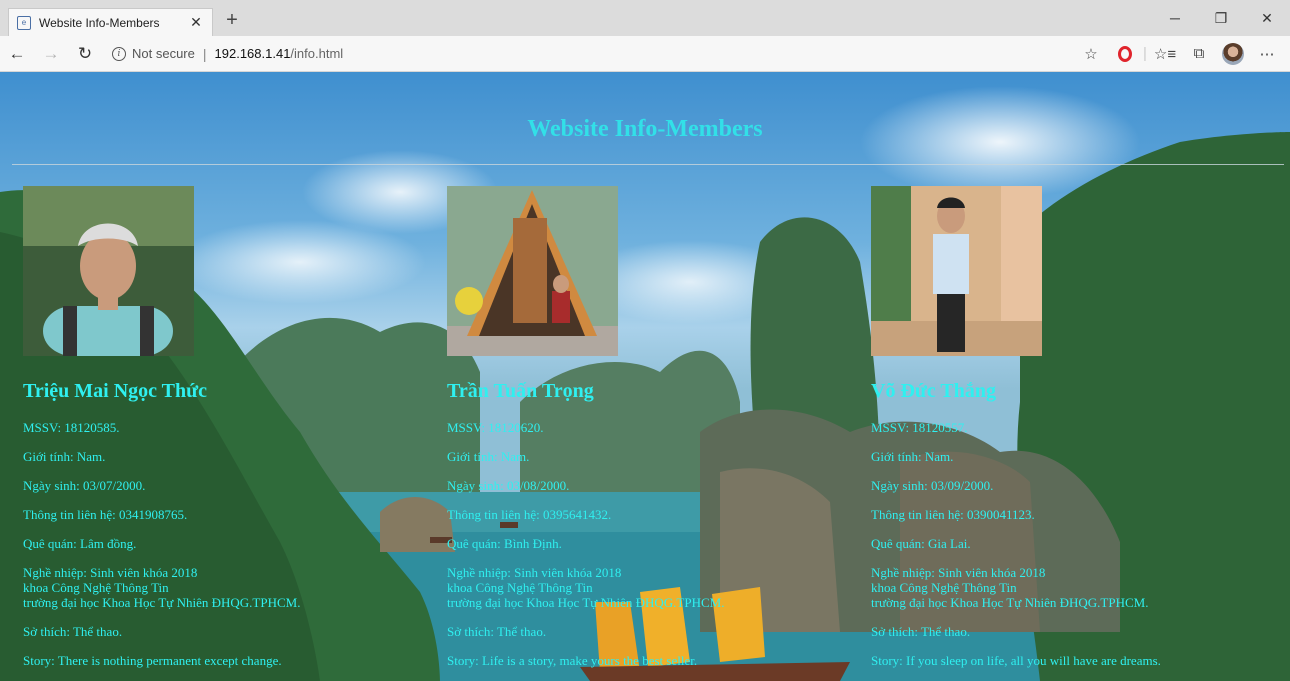  I want to click on back-icon: ←, so click(17, 54).